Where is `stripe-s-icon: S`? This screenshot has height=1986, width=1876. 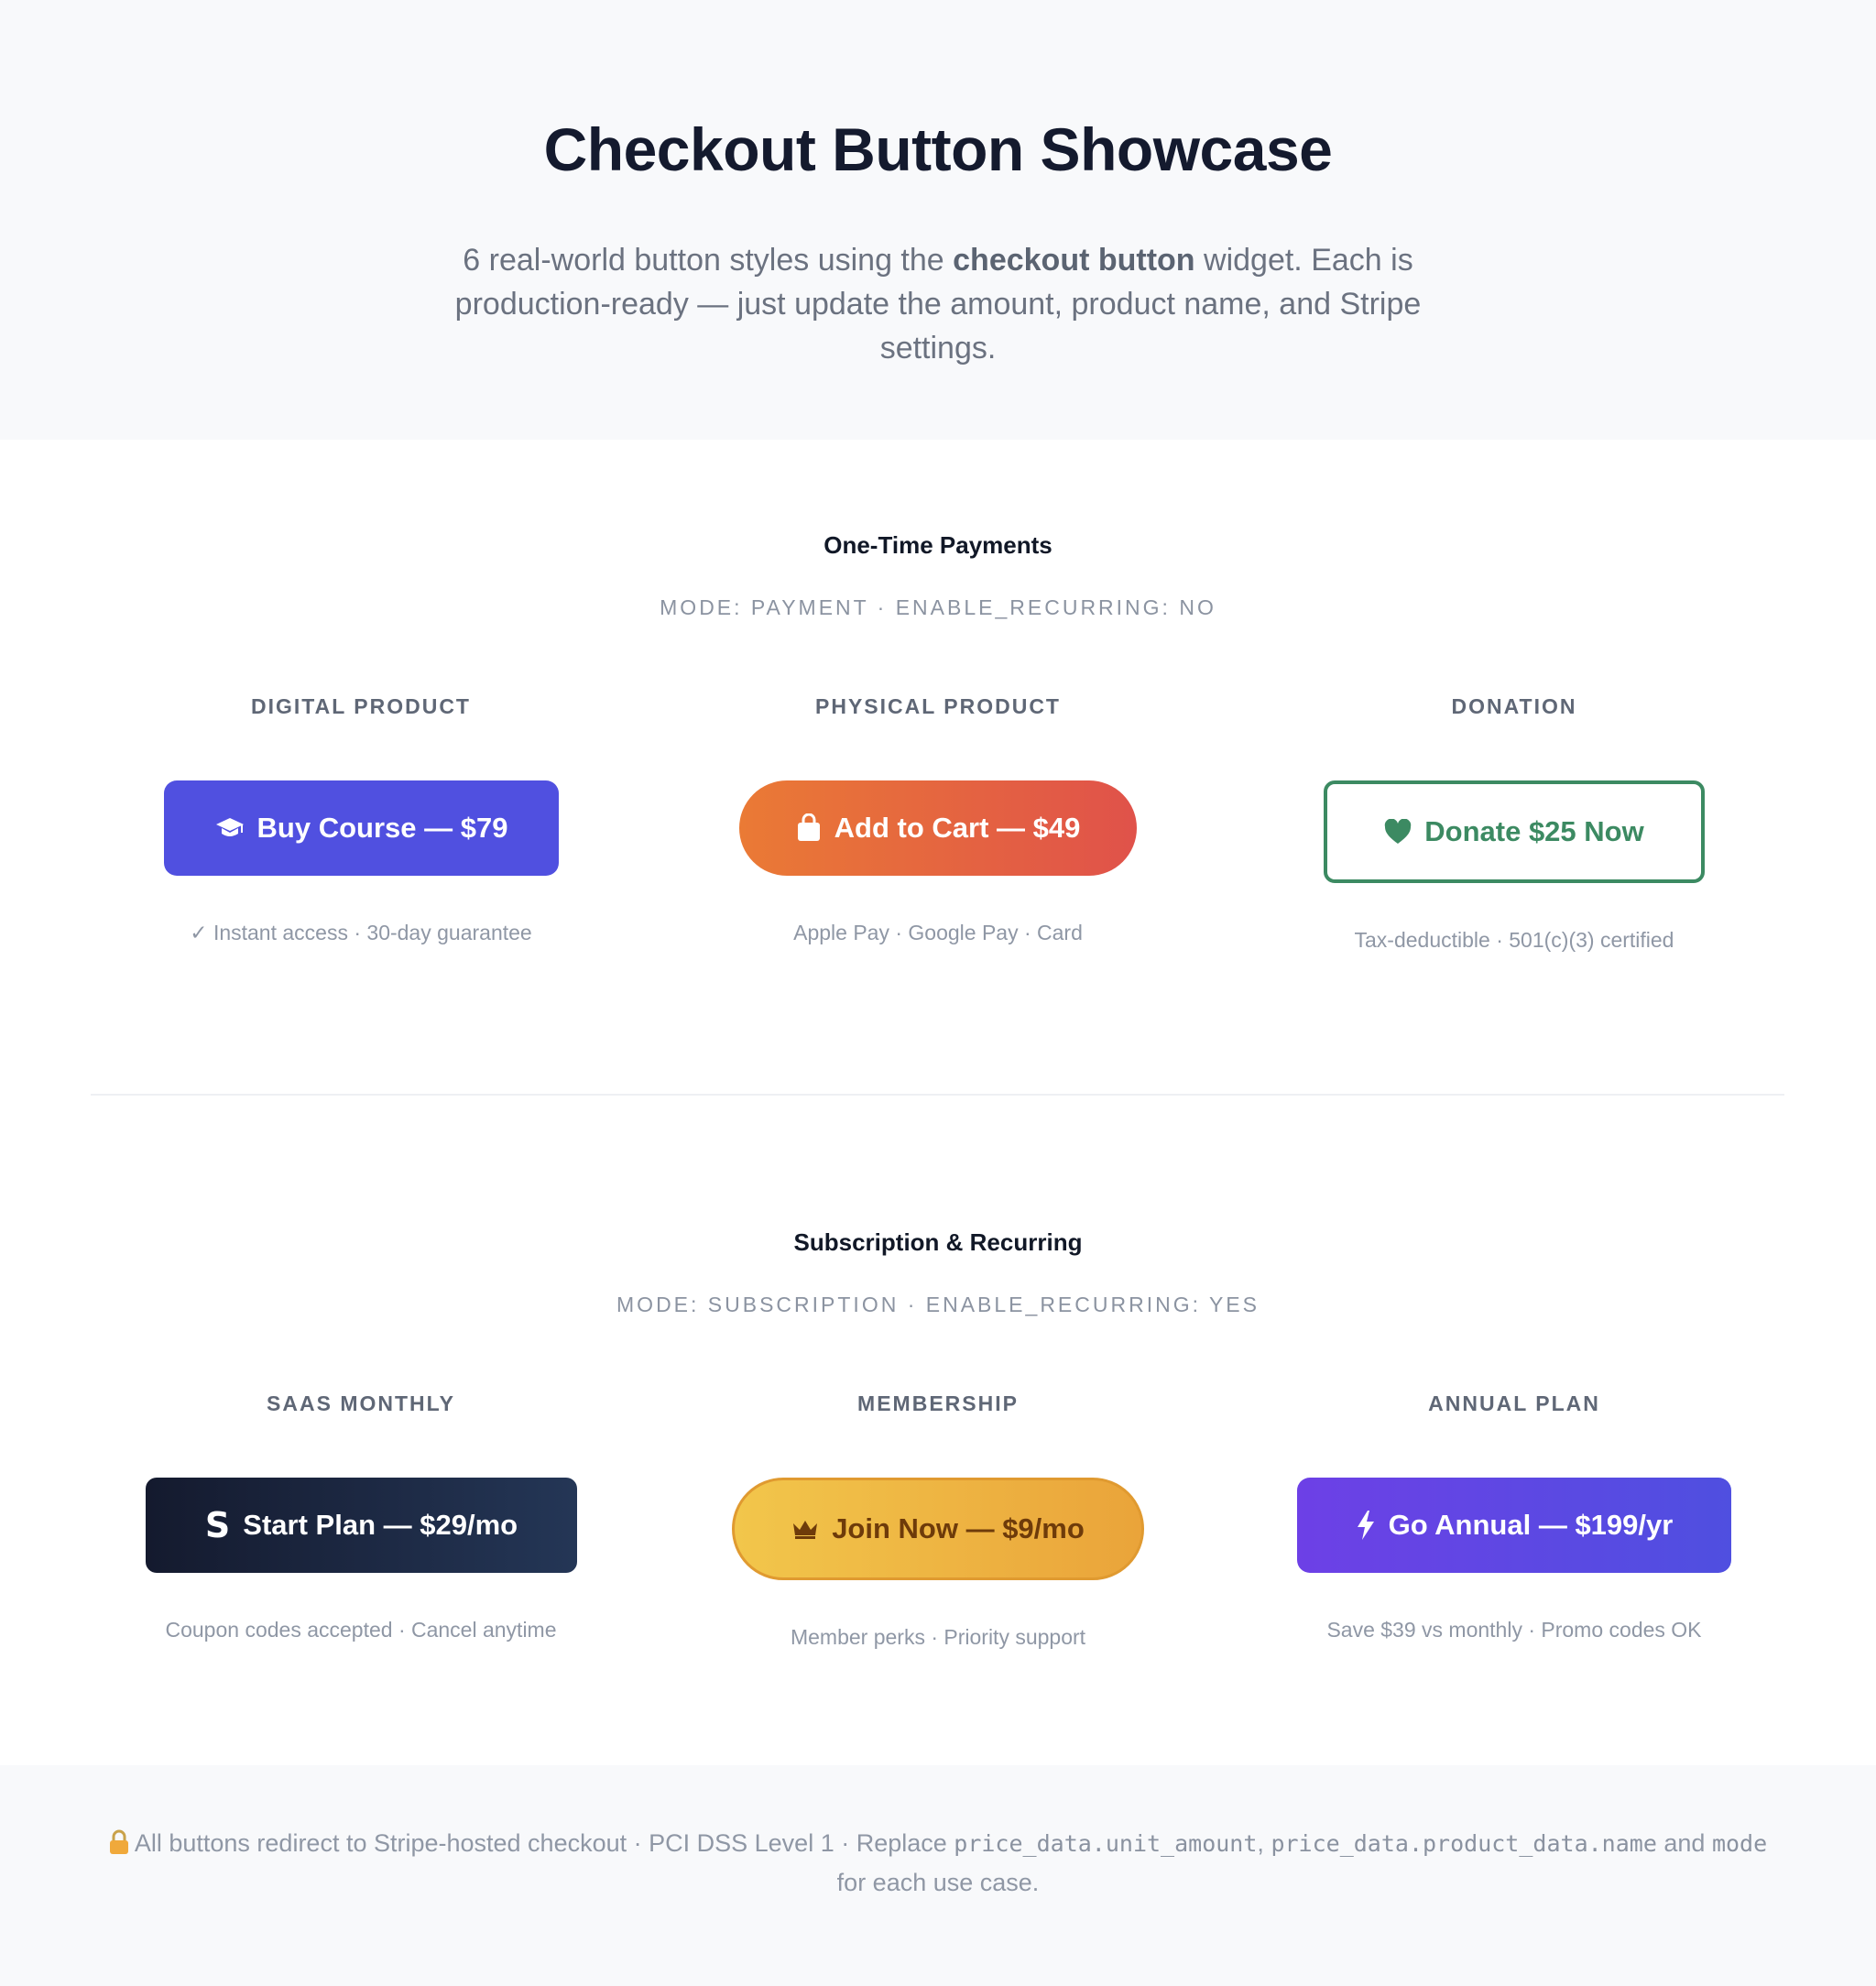 stripe-s-icon: S is located at coordinates (217, 1525).